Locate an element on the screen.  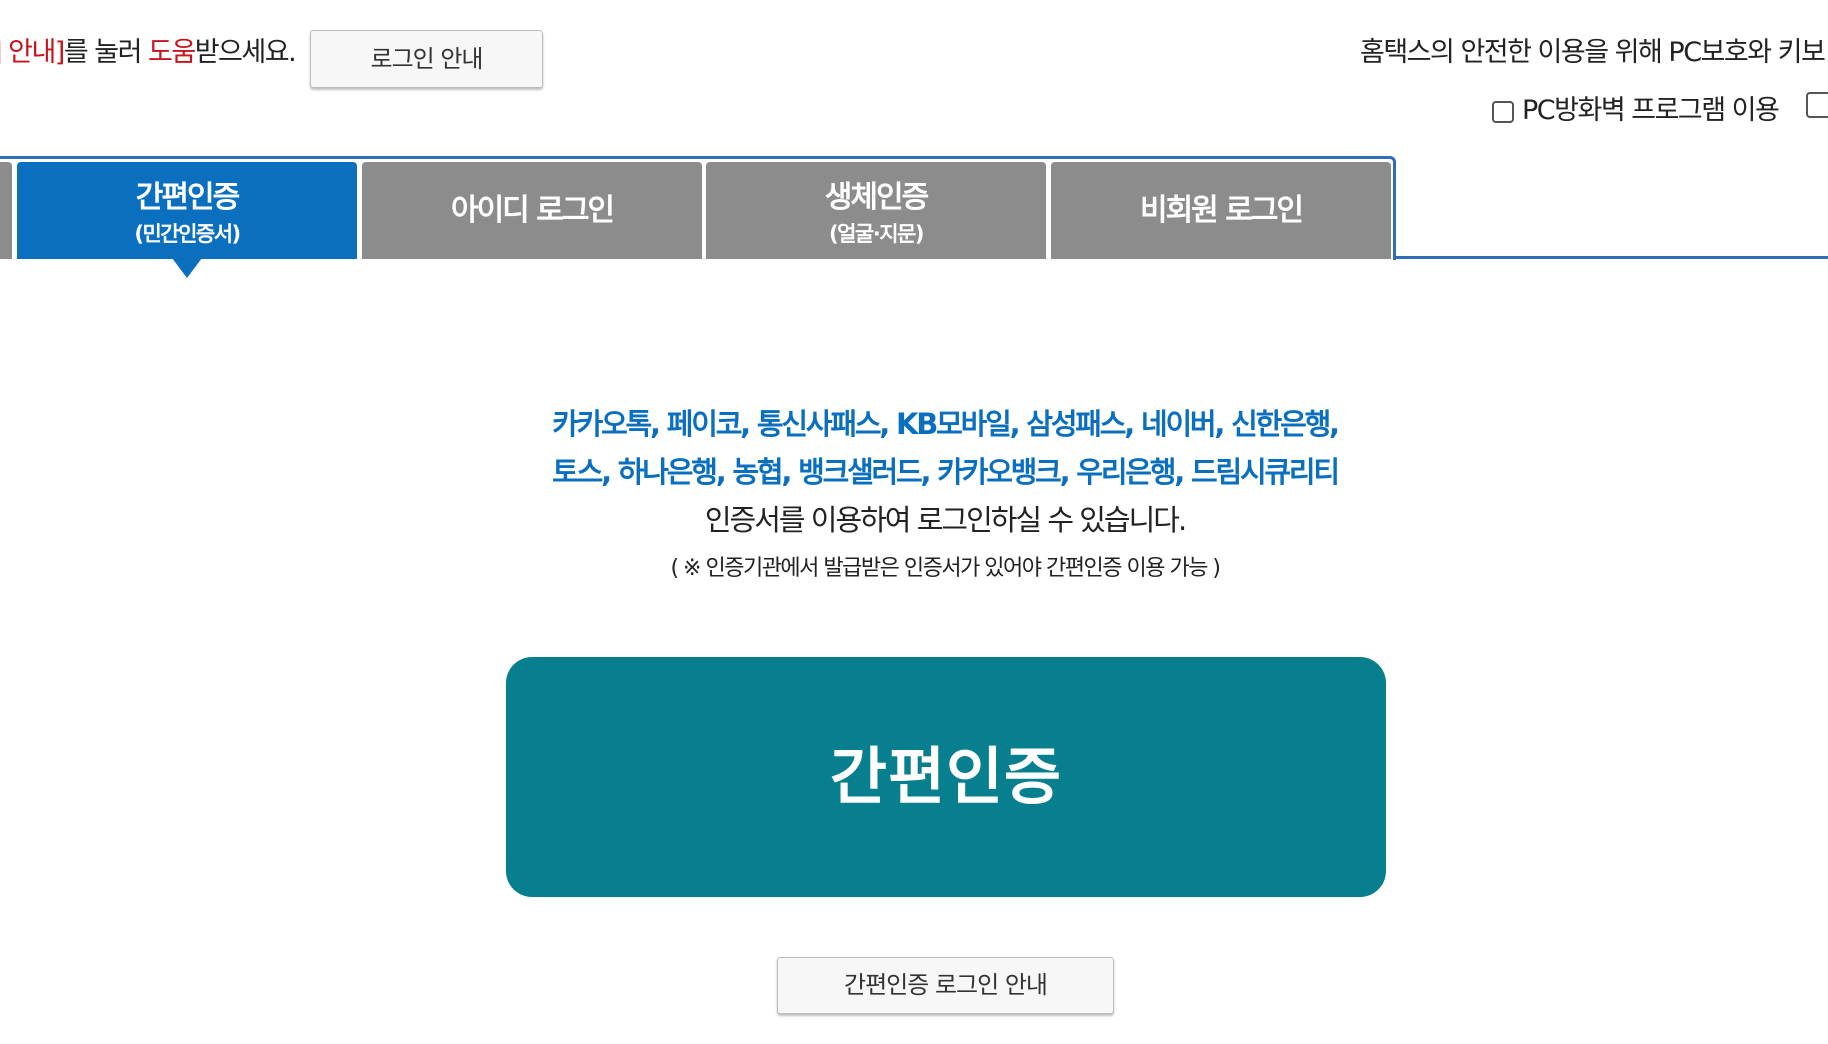
tab-label: 생체인증 is located at coordinates (876, 197).